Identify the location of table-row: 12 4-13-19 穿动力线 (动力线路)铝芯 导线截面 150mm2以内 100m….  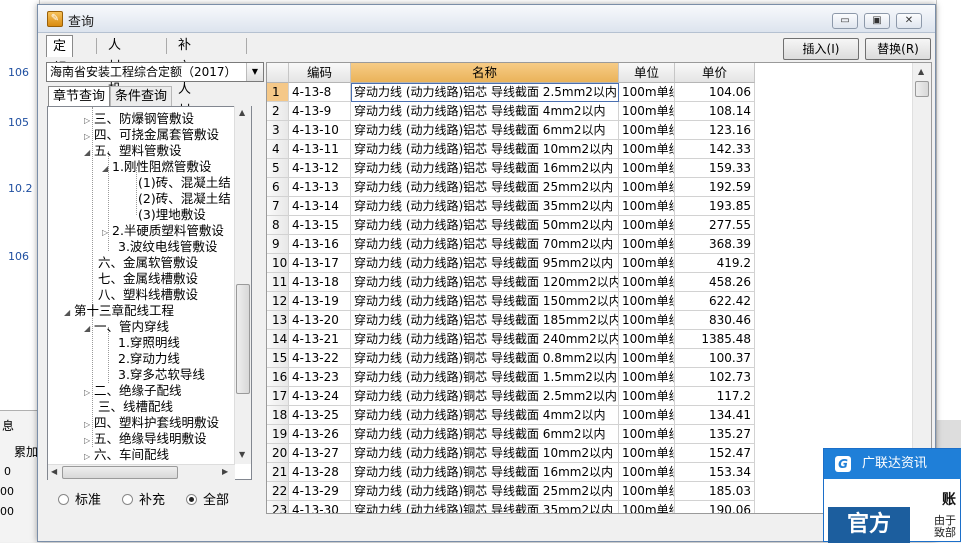
(511, 301).